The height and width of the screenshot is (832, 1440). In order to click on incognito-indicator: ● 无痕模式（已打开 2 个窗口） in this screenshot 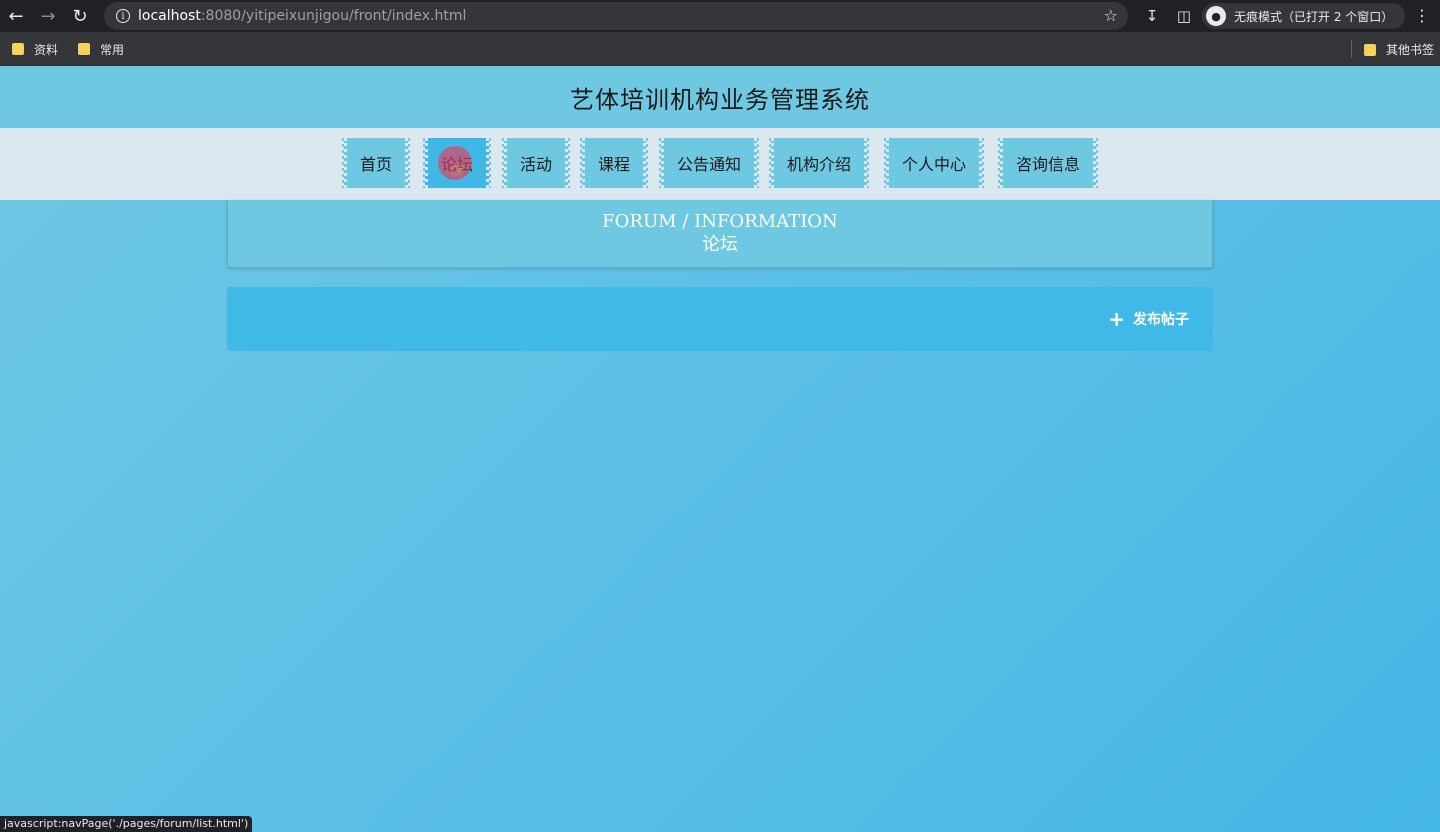, I will do `click(1304, 16)`.